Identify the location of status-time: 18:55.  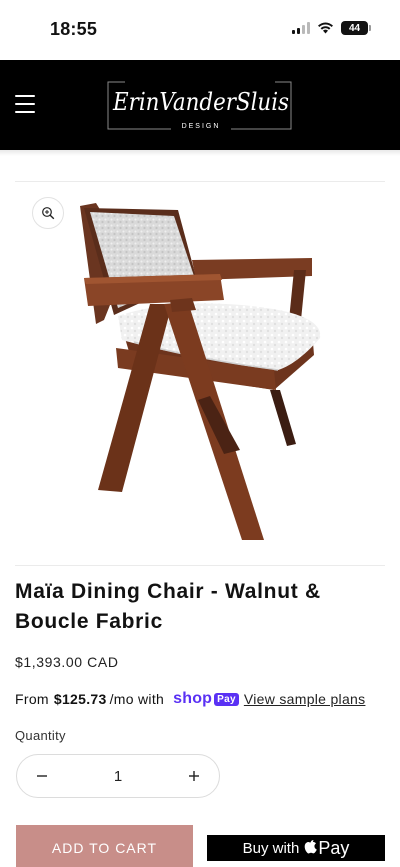
(74, 29).